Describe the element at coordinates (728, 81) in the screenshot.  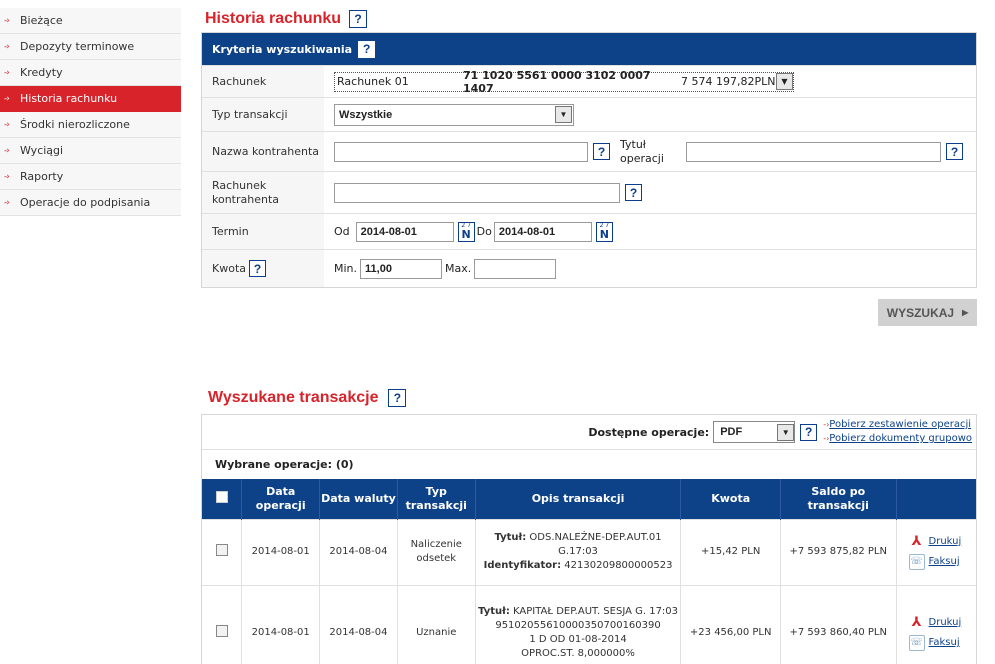
I see `account-balance: 7 574 197,82PLN` at that location.